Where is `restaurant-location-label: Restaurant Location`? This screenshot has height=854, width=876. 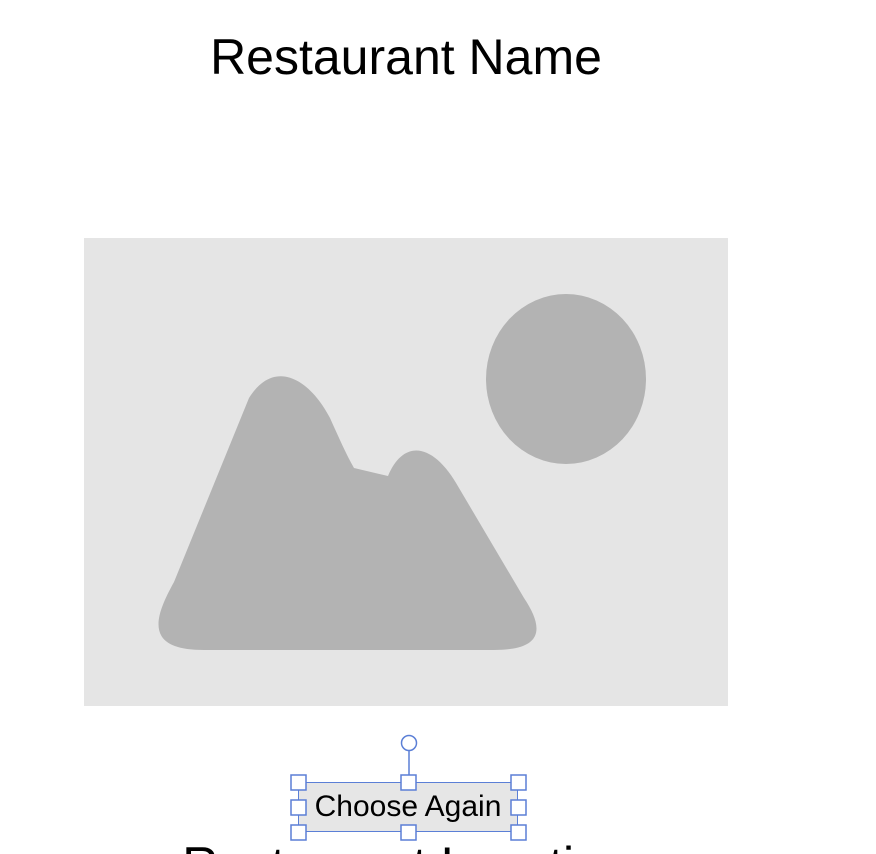 restaurant-location-label: Restaurant Location is located at coordinates (406, 844).